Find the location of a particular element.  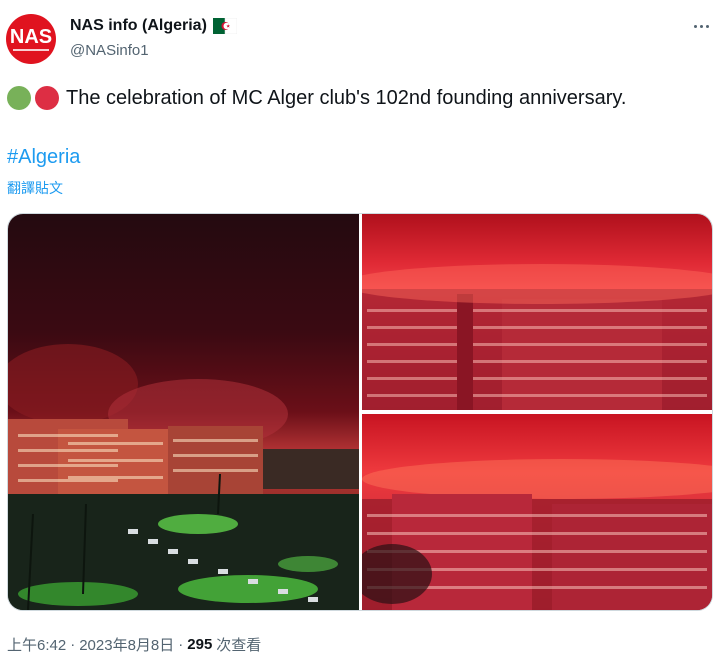

translate-post-link: 翻譯貼文 is located at coordinates (35, 188).